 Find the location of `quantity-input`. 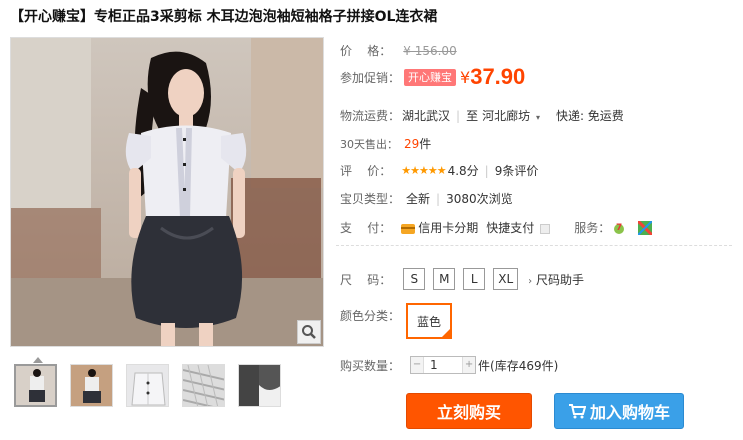

quantity-input is located at coordinates (443, 365).